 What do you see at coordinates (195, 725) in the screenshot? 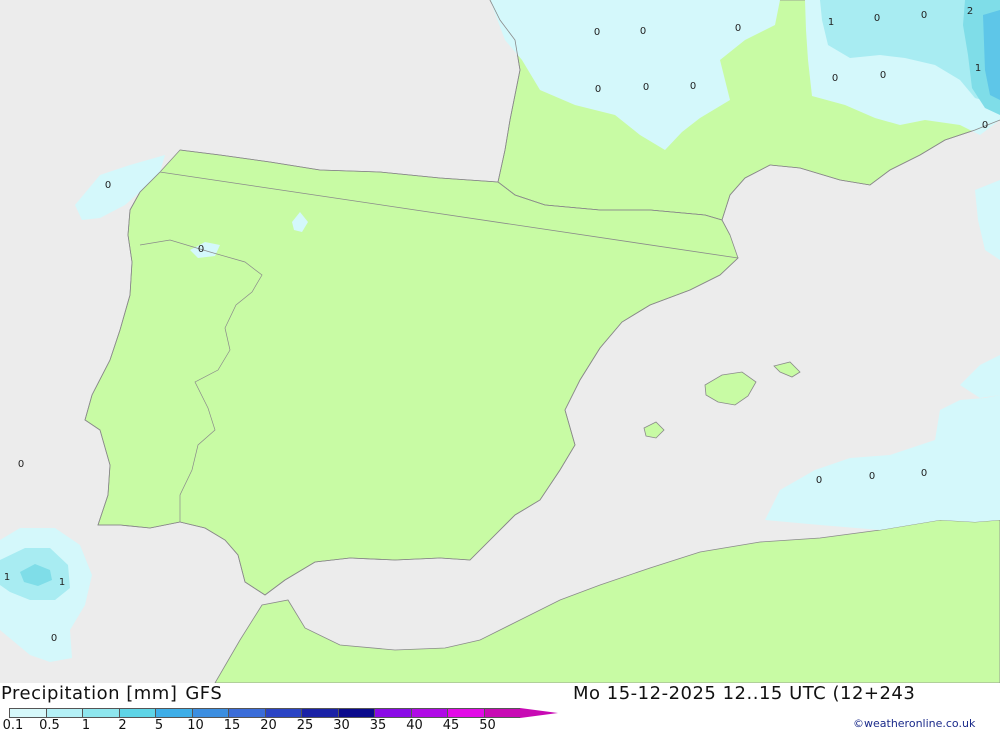
I see `legend-tick-label: 10` at bounding box center [195, 725].